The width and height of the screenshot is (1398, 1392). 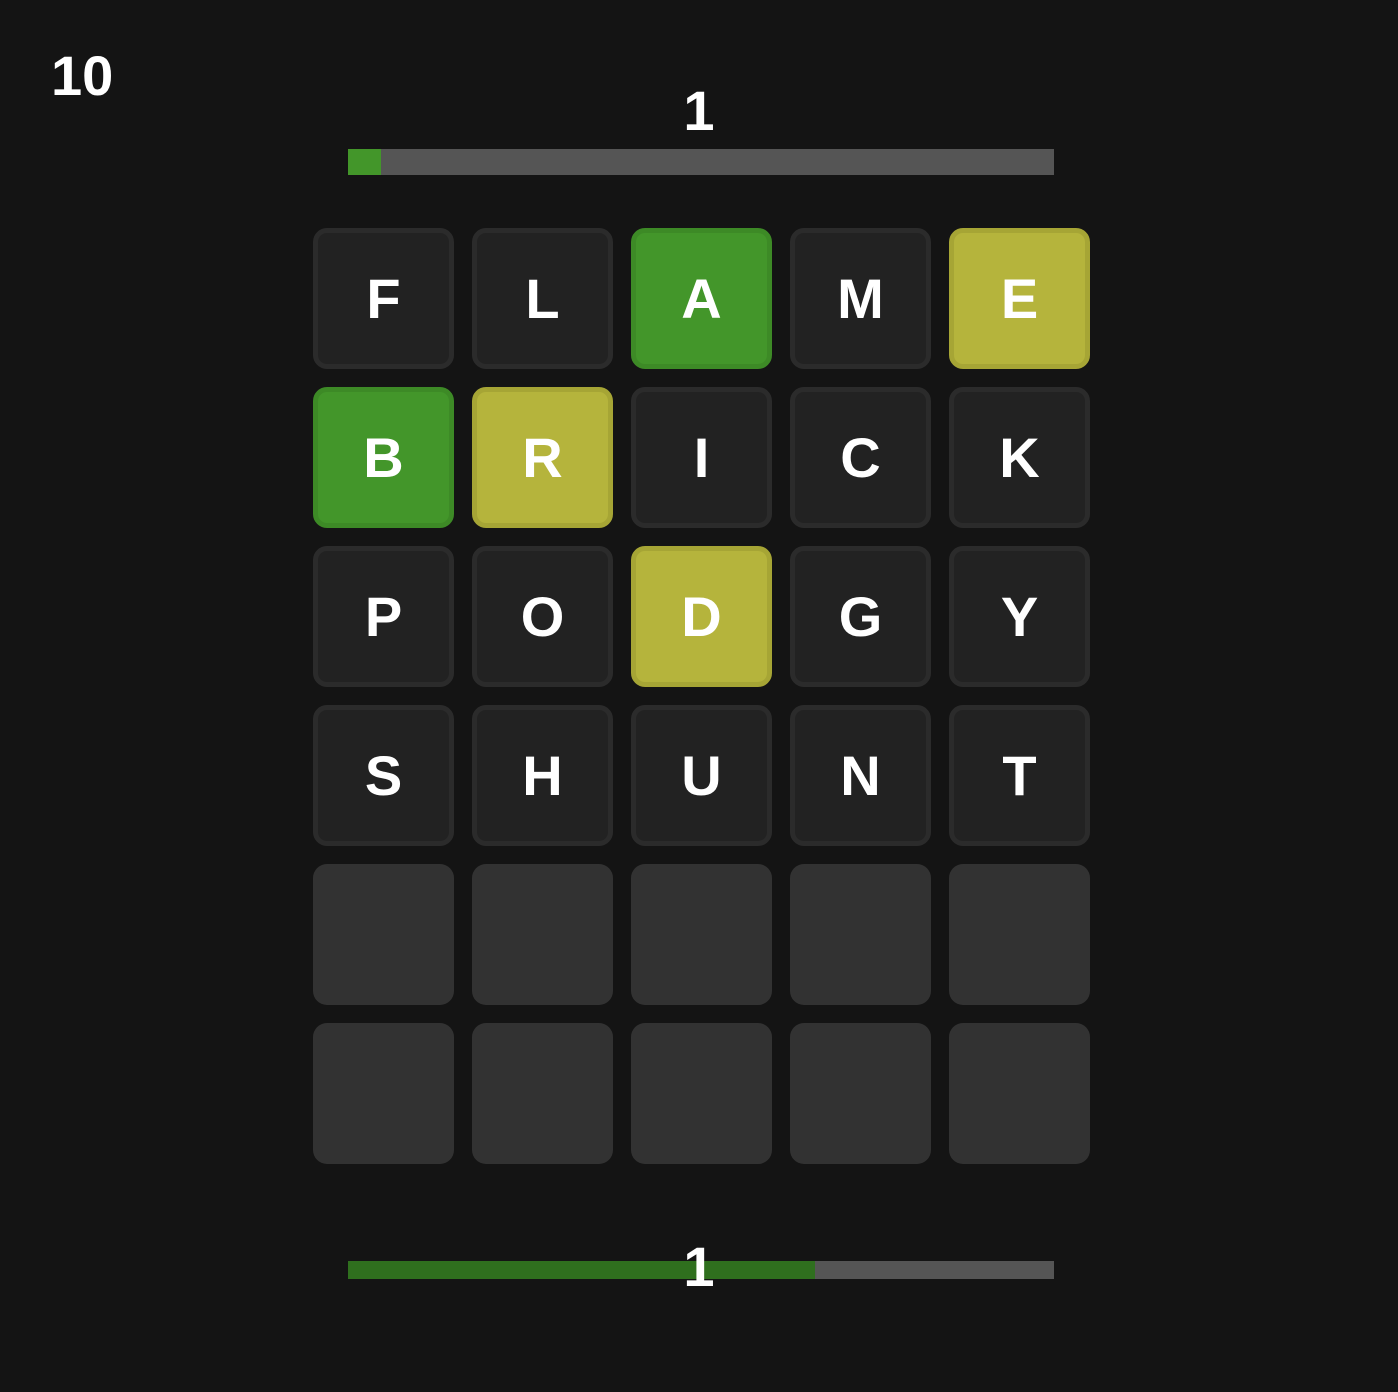 What do you see at coordinates (542, 775) in the screenshot?
I see `letter-tile-absent: H` at bounding box center [542, 775].